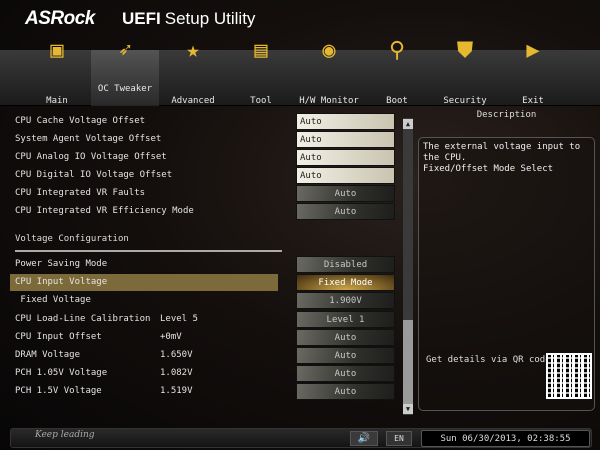 The width and height of the screenshot is (600, 450). I want to click on setting-row: PCH 1.05V Voltage 1.082V, so click(144, 373).